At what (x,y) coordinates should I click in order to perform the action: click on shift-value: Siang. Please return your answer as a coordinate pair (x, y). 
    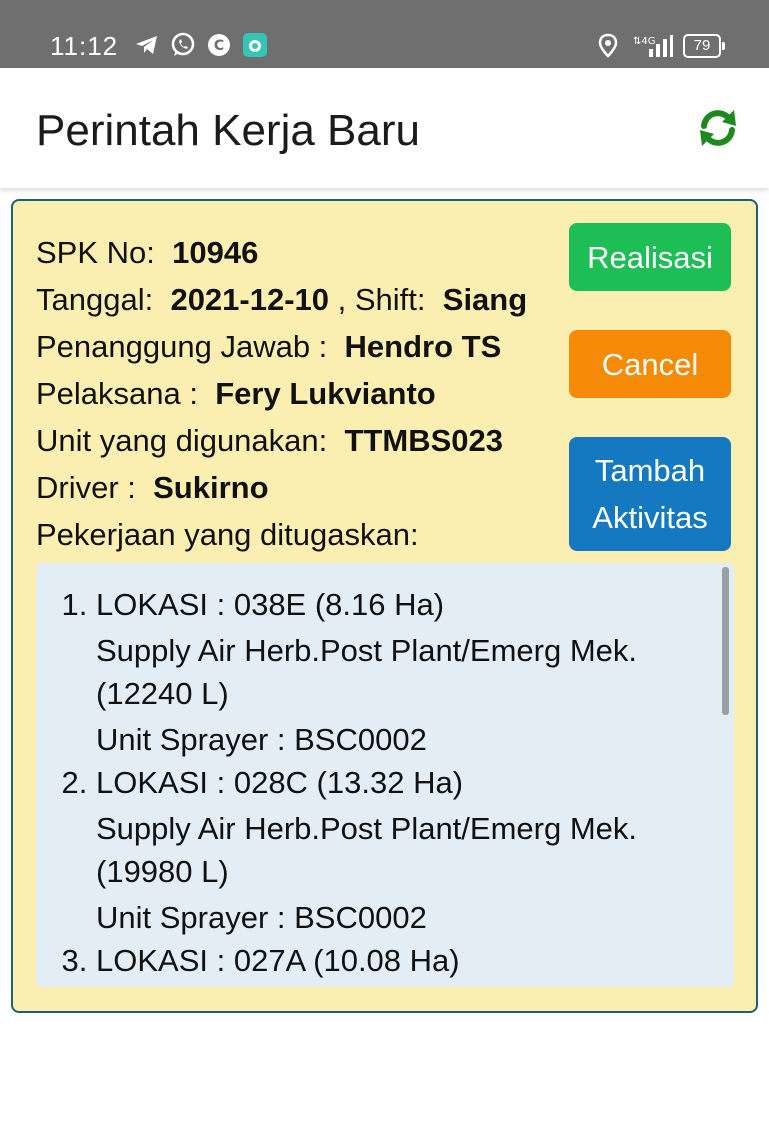
    Looking at the image, I should click on (485, 299).